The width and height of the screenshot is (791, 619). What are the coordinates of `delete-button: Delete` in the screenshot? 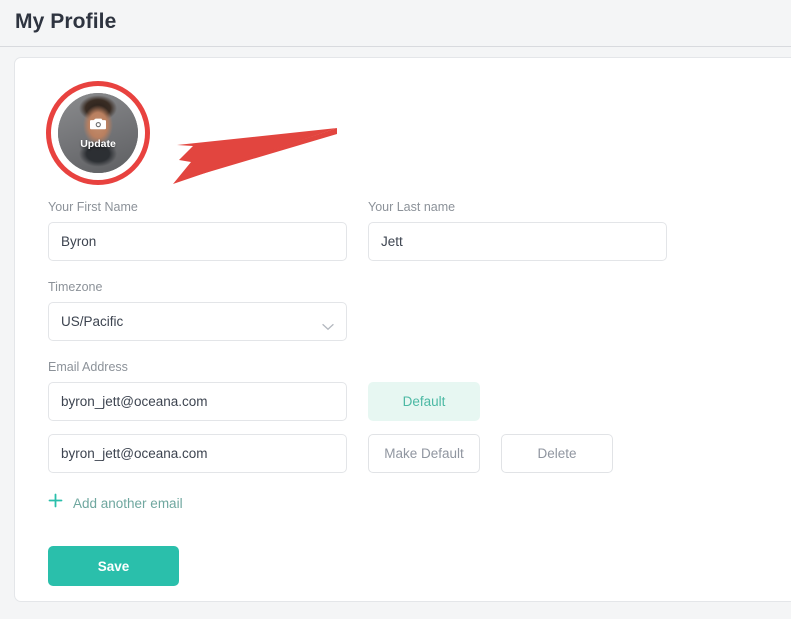 It's located at (557, 453).